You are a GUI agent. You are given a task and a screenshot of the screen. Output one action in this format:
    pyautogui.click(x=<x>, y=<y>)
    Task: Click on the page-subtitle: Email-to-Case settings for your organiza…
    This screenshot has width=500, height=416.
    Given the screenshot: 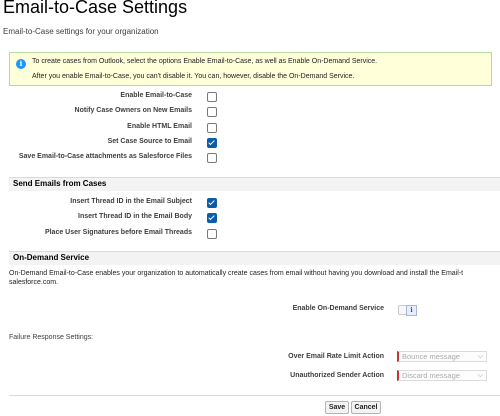 What is the action you would take?
    pyautogui.click(x=81, y=31)
    